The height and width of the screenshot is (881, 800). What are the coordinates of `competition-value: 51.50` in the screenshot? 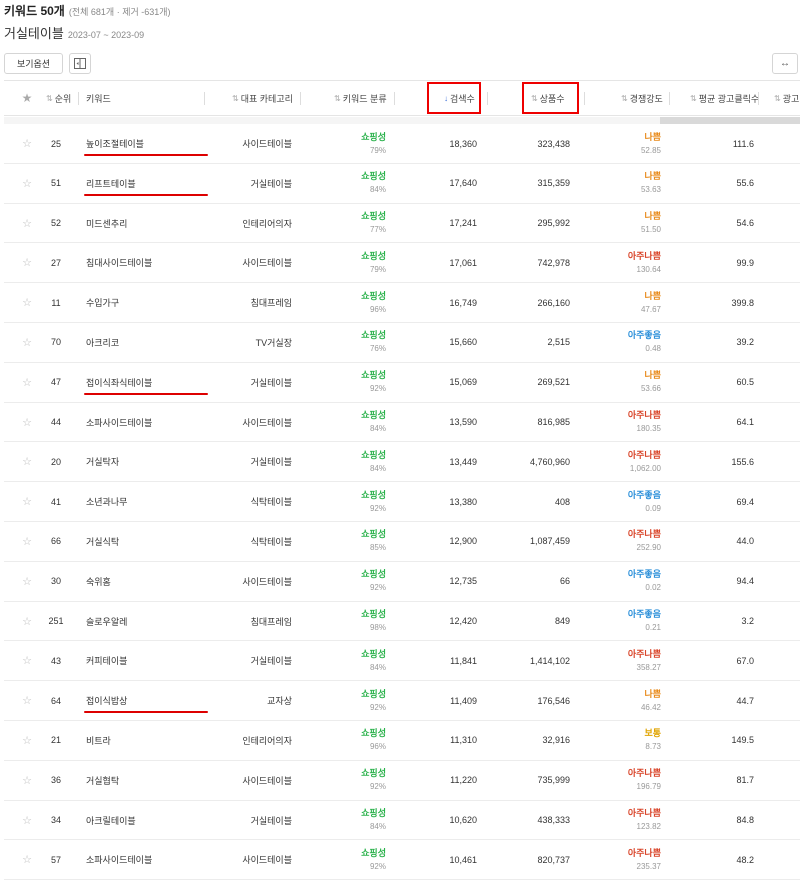 It's located at (650, 230).